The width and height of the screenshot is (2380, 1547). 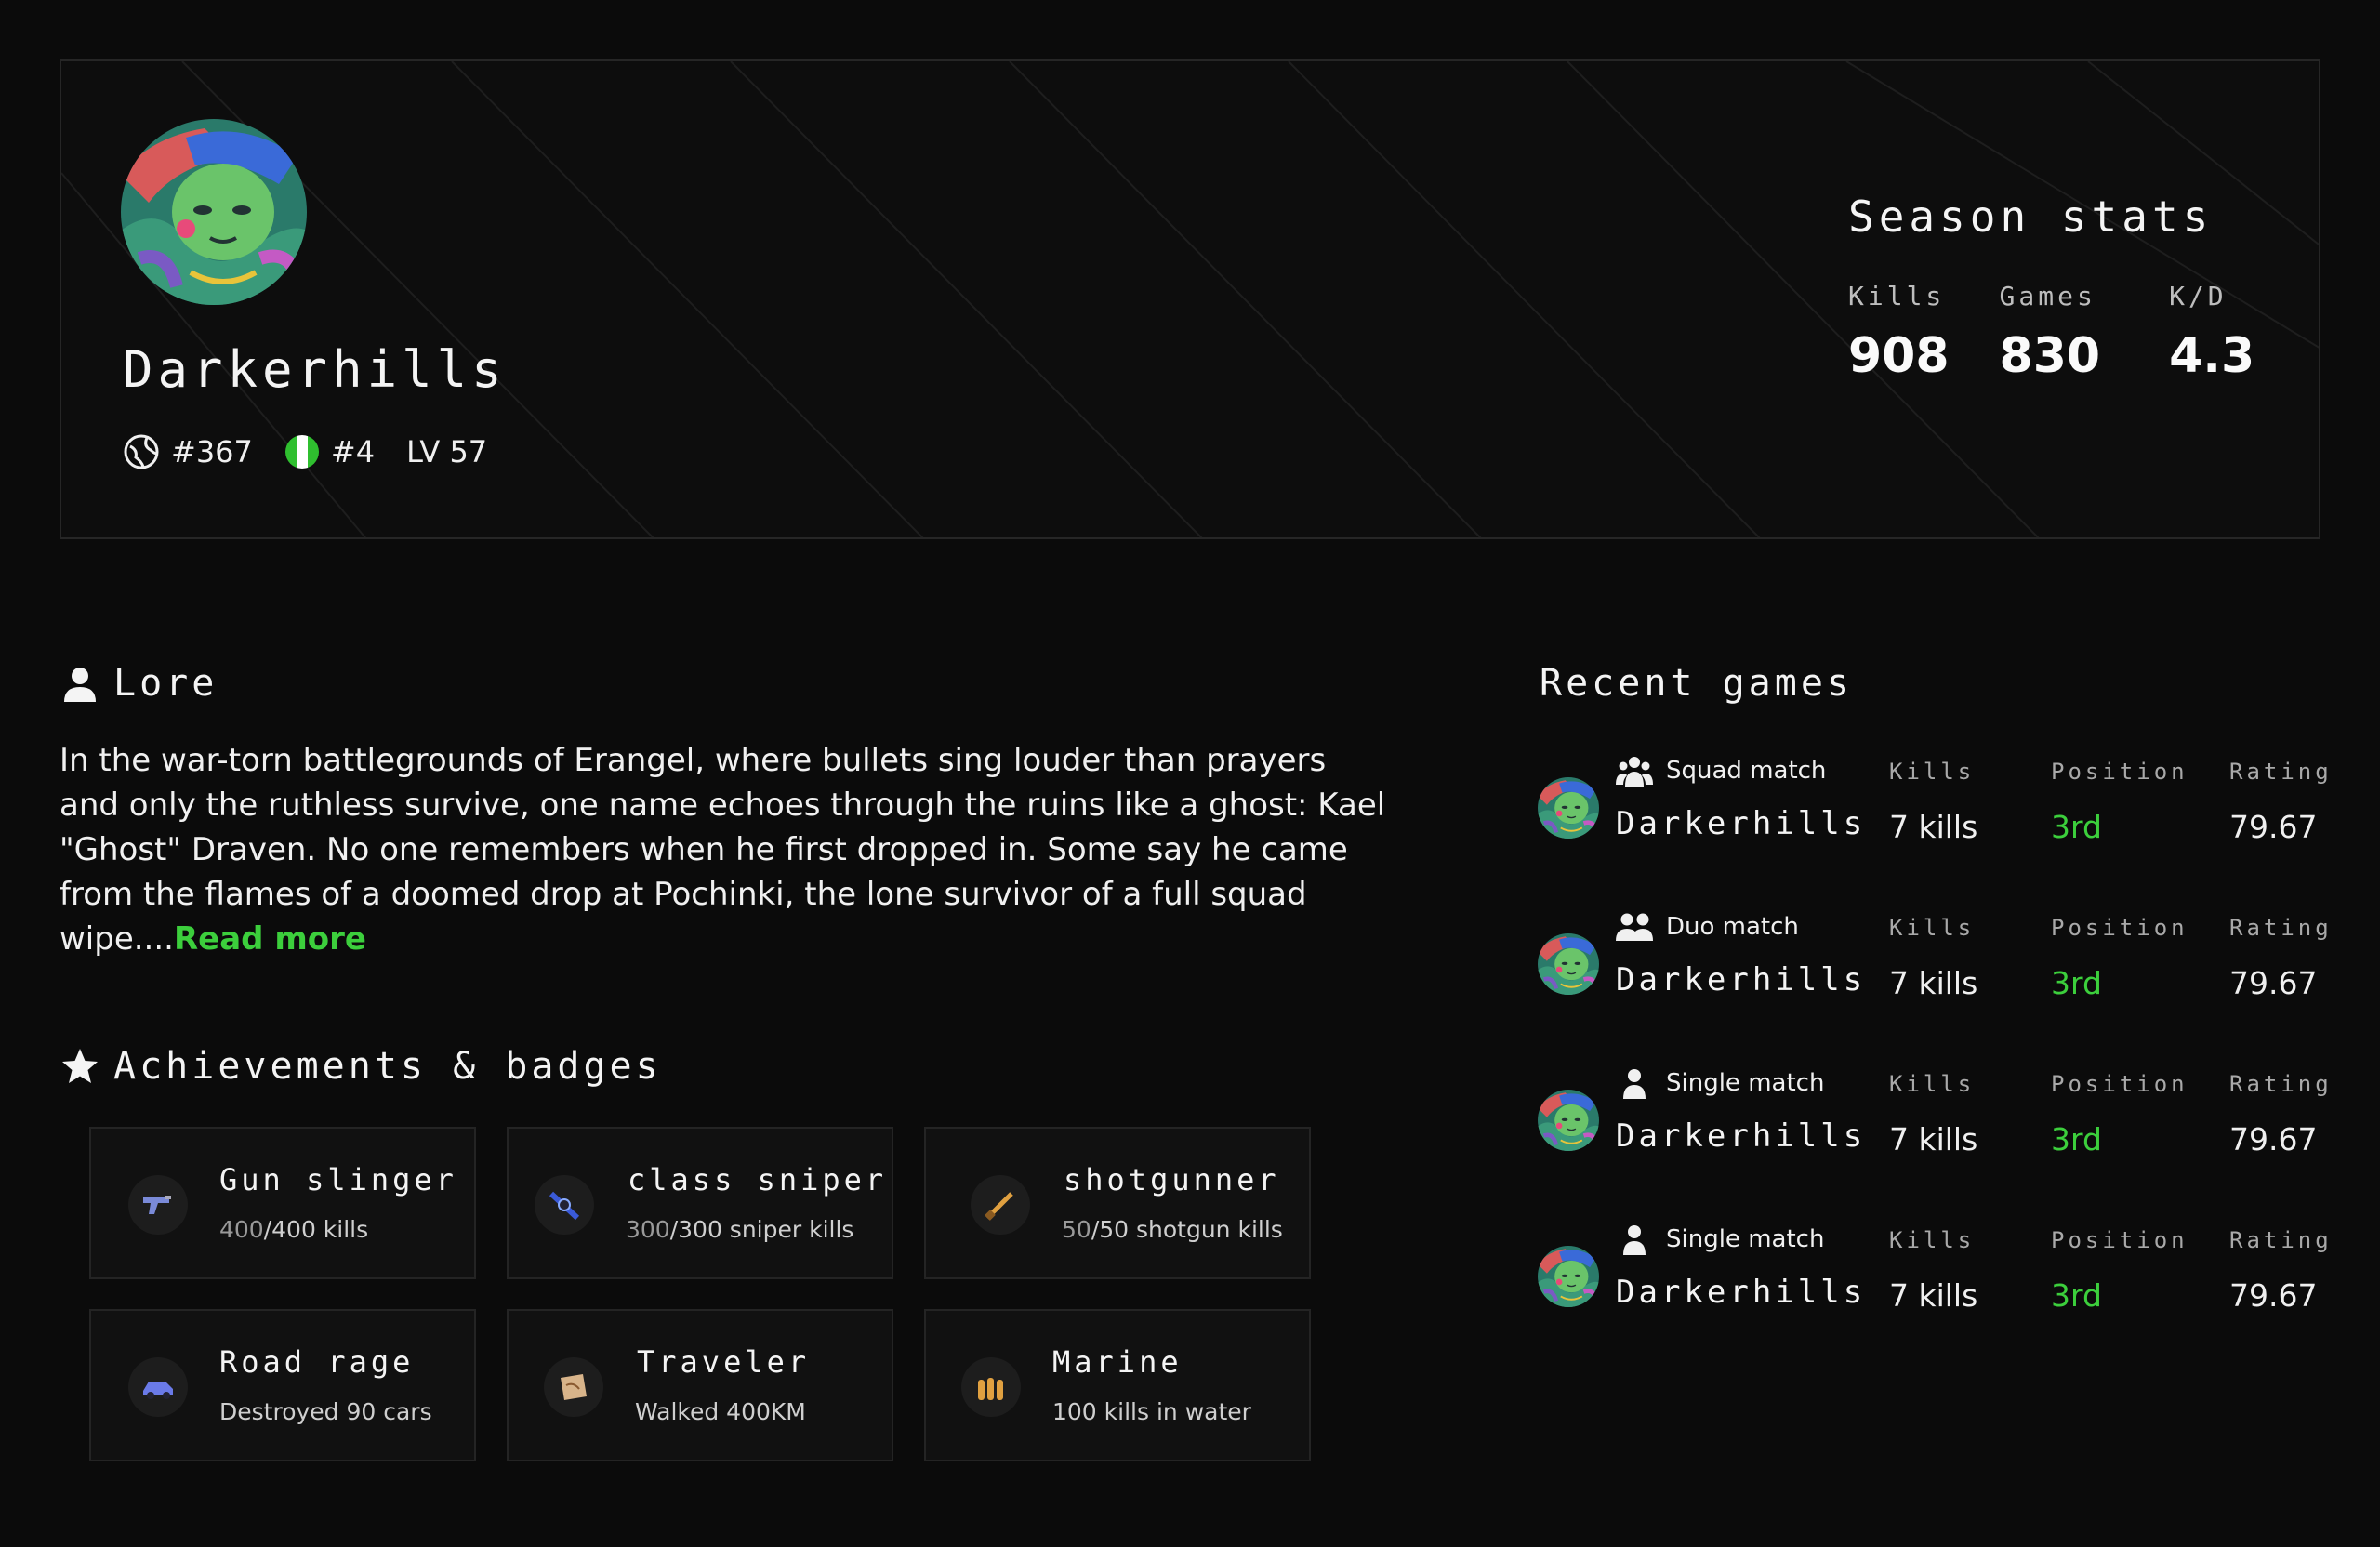 I want to click on achievements-header: Achievements & badges, so click(x=361, y=1066).